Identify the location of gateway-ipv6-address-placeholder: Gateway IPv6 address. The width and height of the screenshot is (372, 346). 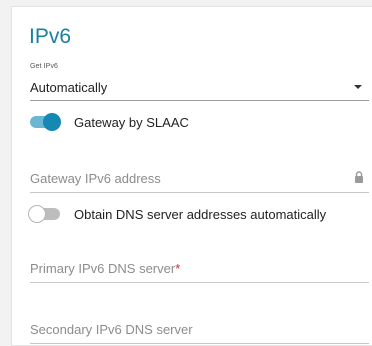
(95, 178).